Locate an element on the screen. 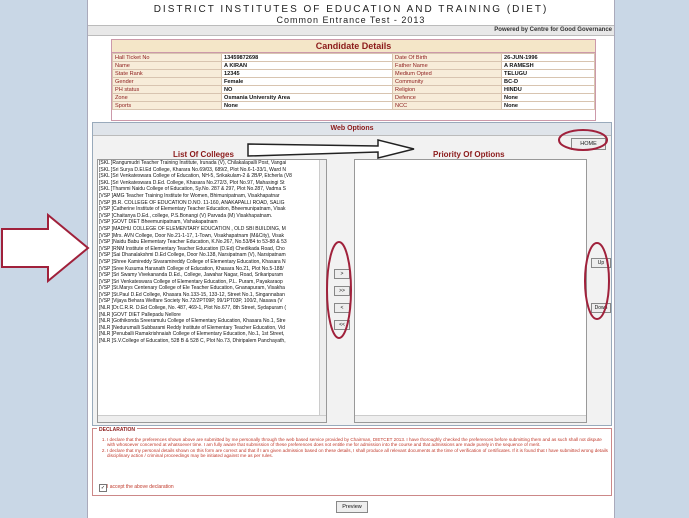 The height and width of the screenshot is (518, 689). home-button-highlight is located at coordinates (583, 140).